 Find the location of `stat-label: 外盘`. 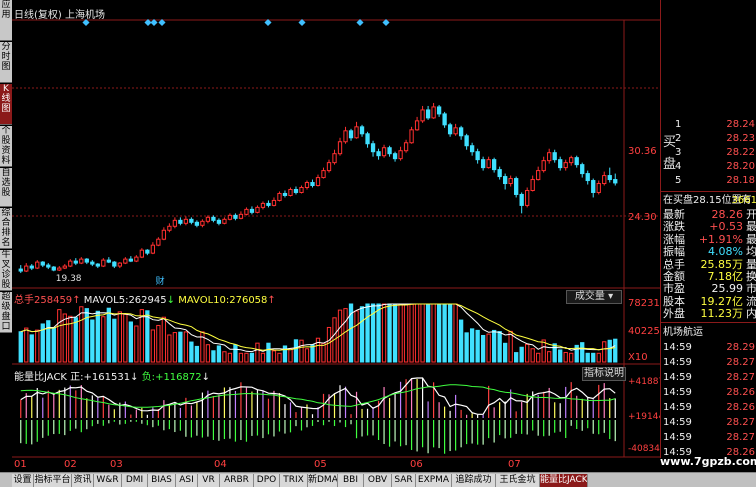

stat-label: 外盘 is located at coordinates (674, 314).